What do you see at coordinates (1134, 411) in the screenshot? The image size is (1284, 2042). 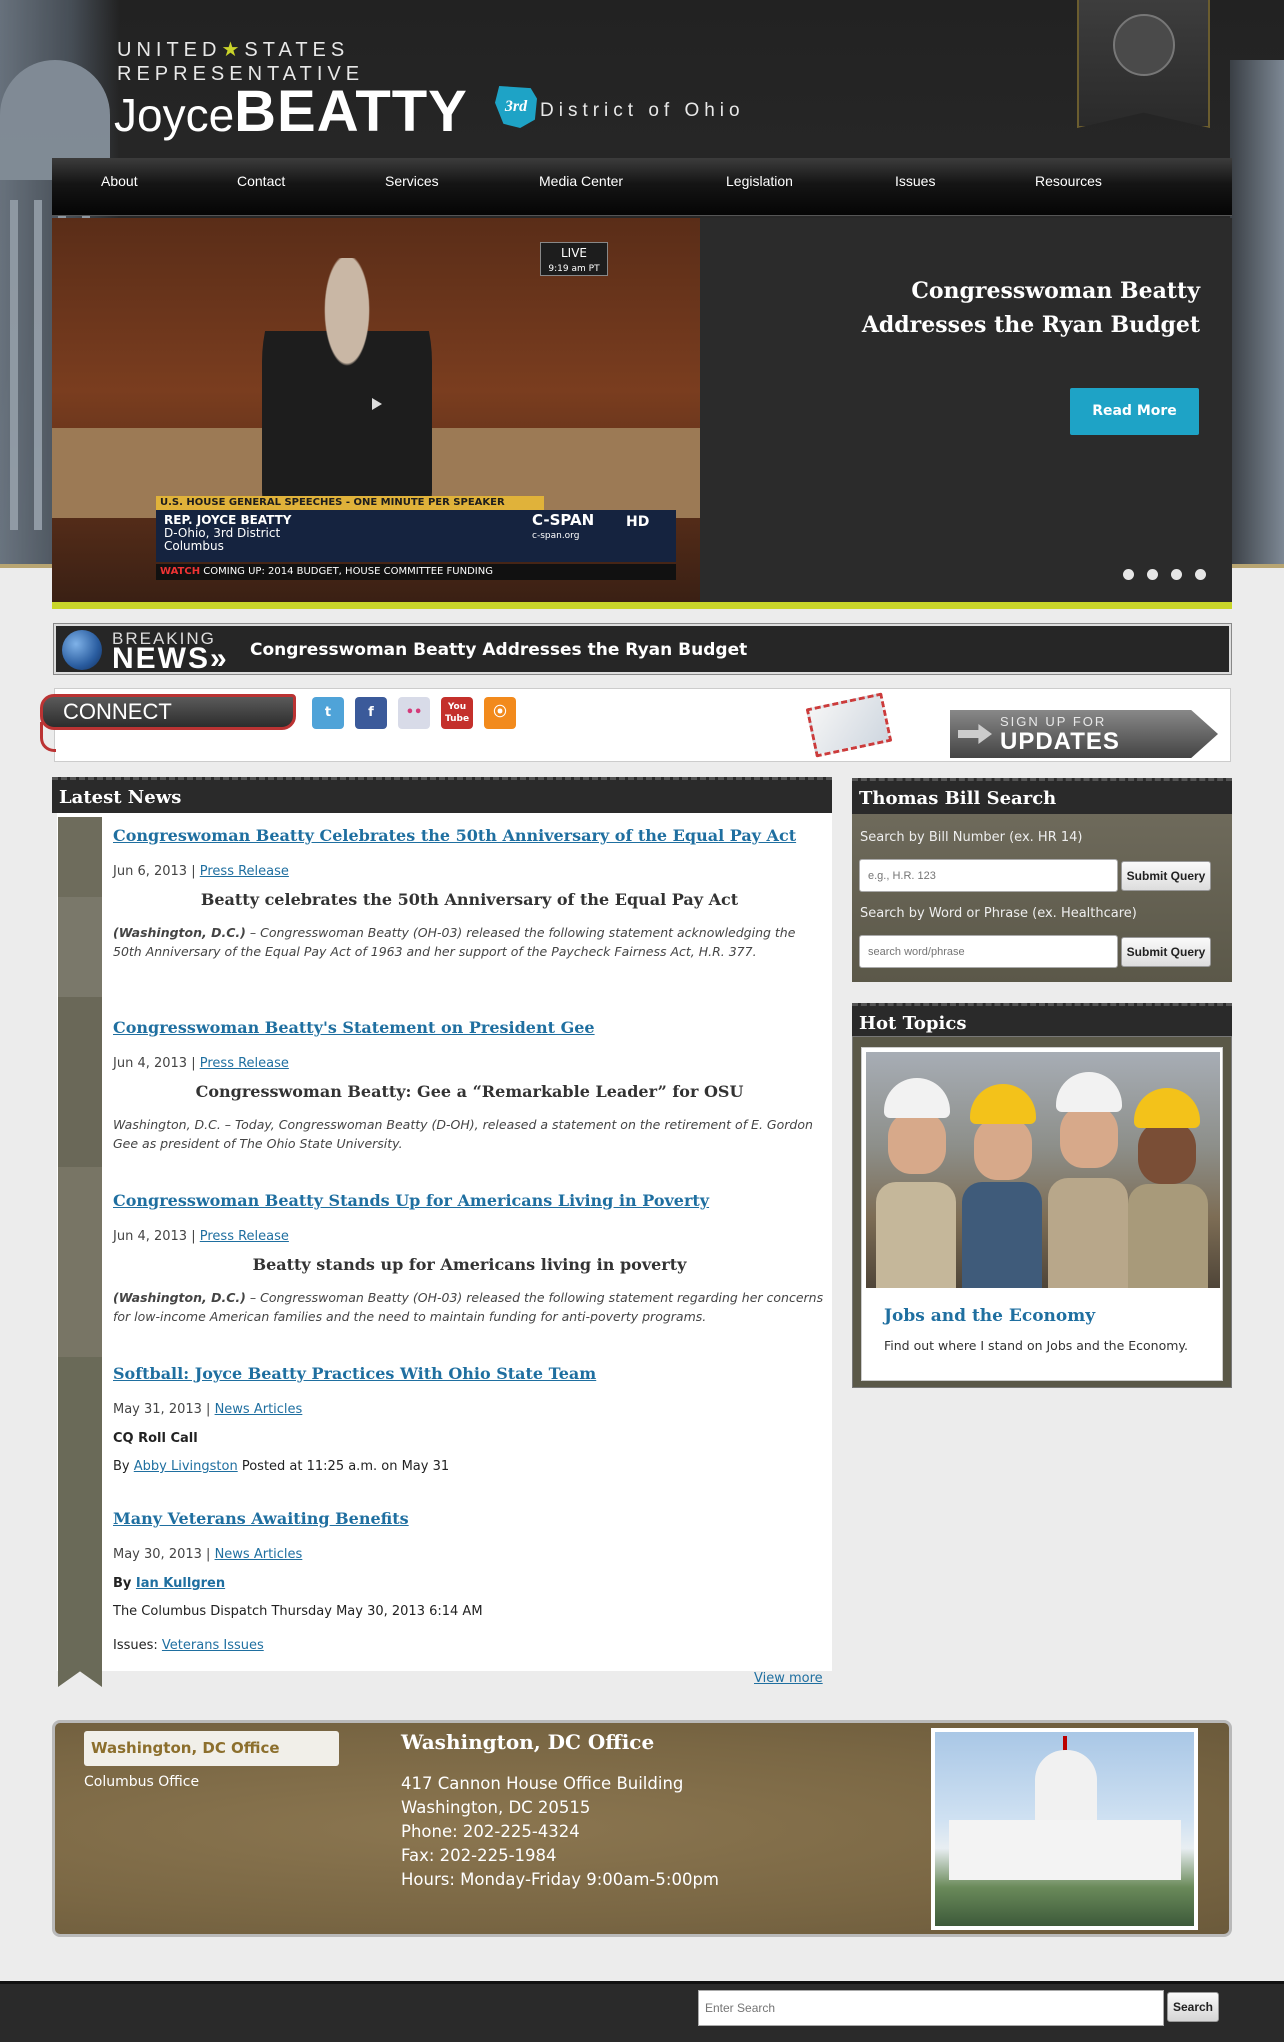 I see `read-more-button: Read More` at bounding box center [1134, 411].